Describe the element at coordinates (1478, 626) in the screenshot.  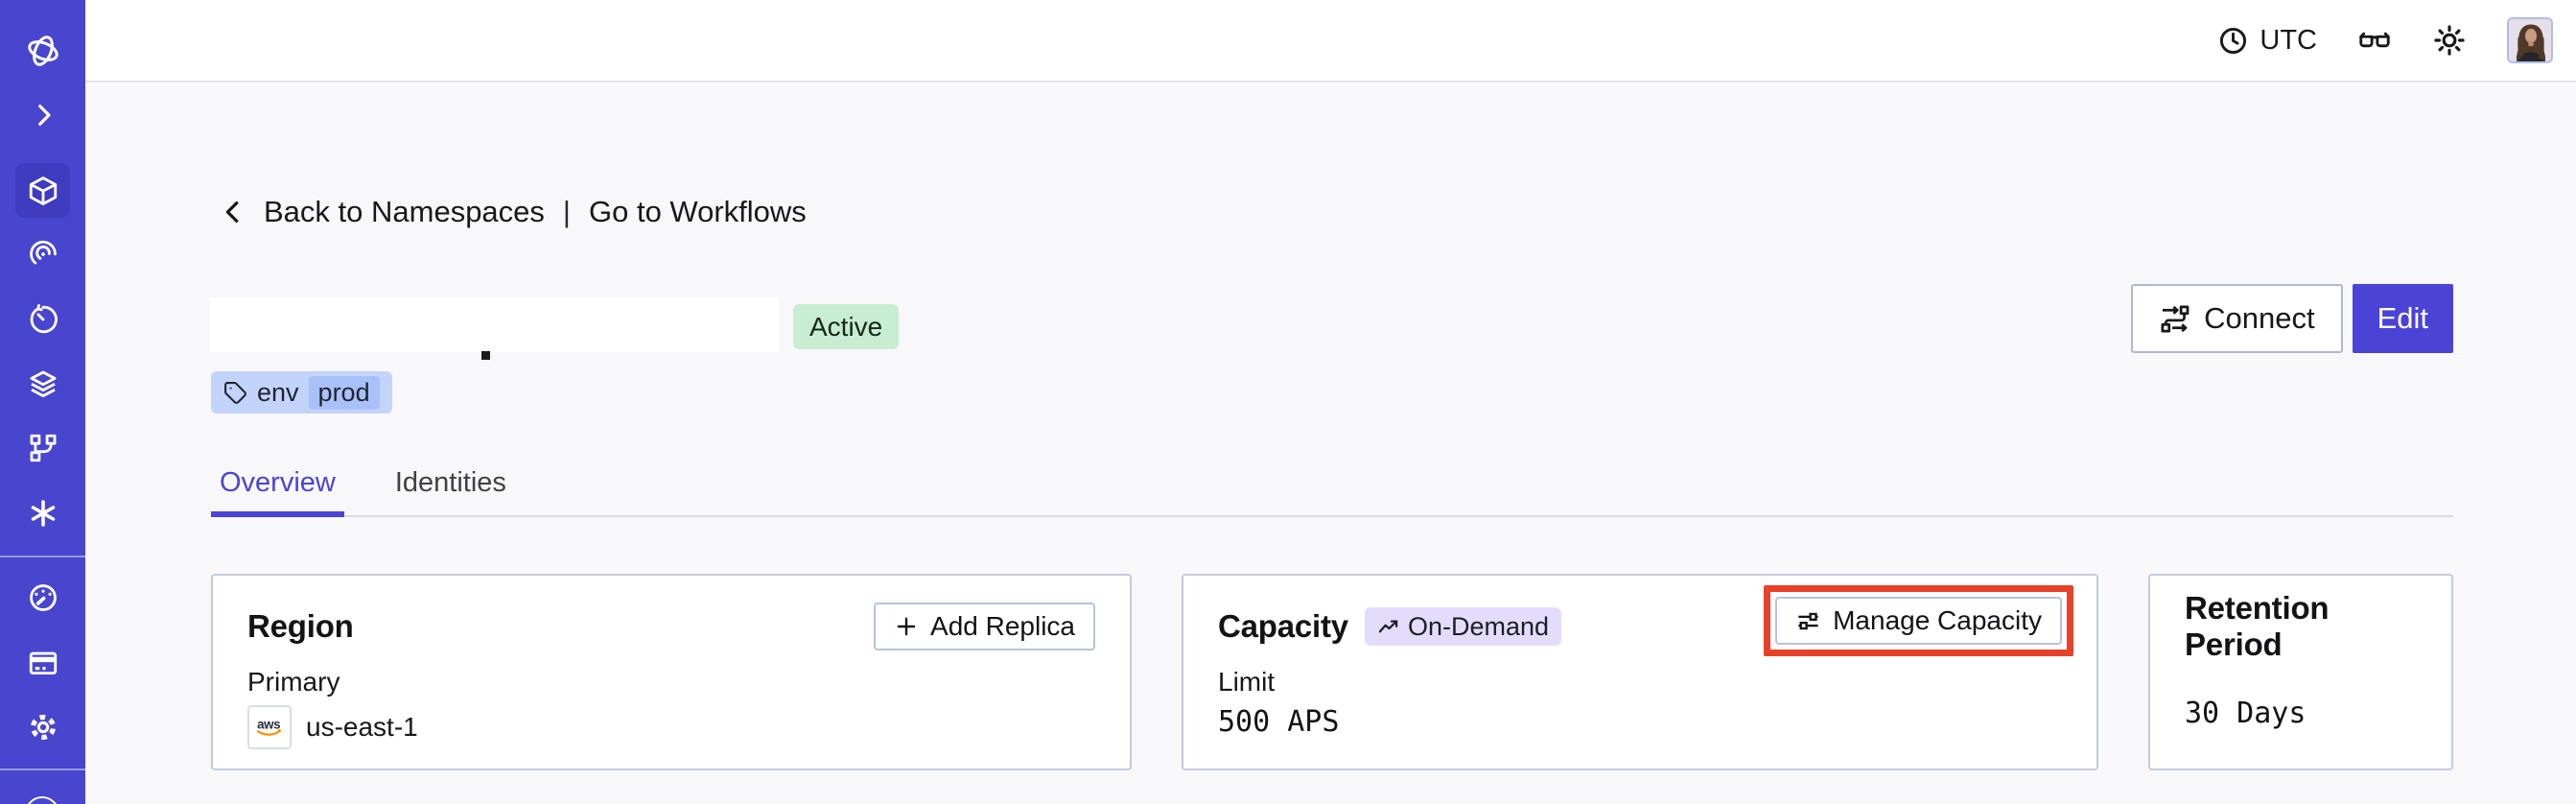
I see `on-demand-label: On-Demand` at that location.